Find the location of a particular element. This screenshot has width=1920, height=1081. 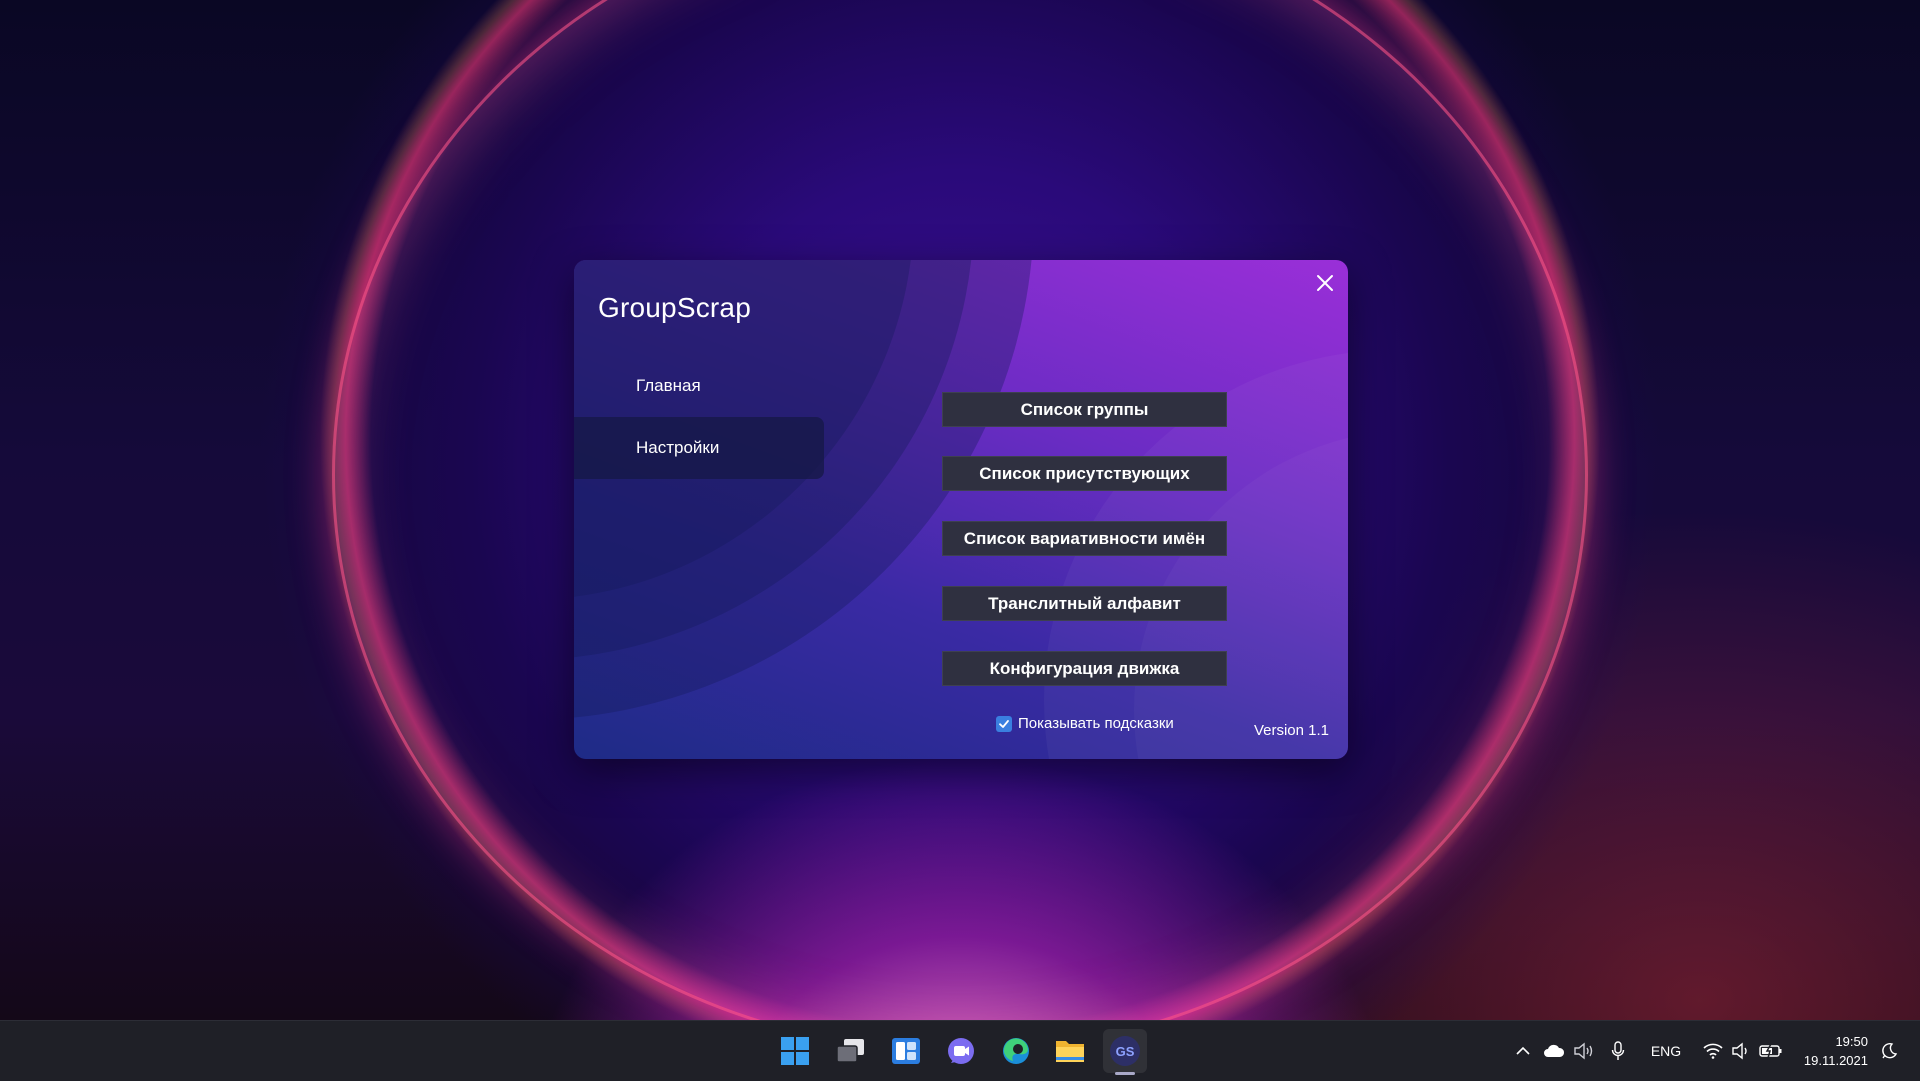

groupscrap-icon-label: GS is located at coordinates (1125, 1051).